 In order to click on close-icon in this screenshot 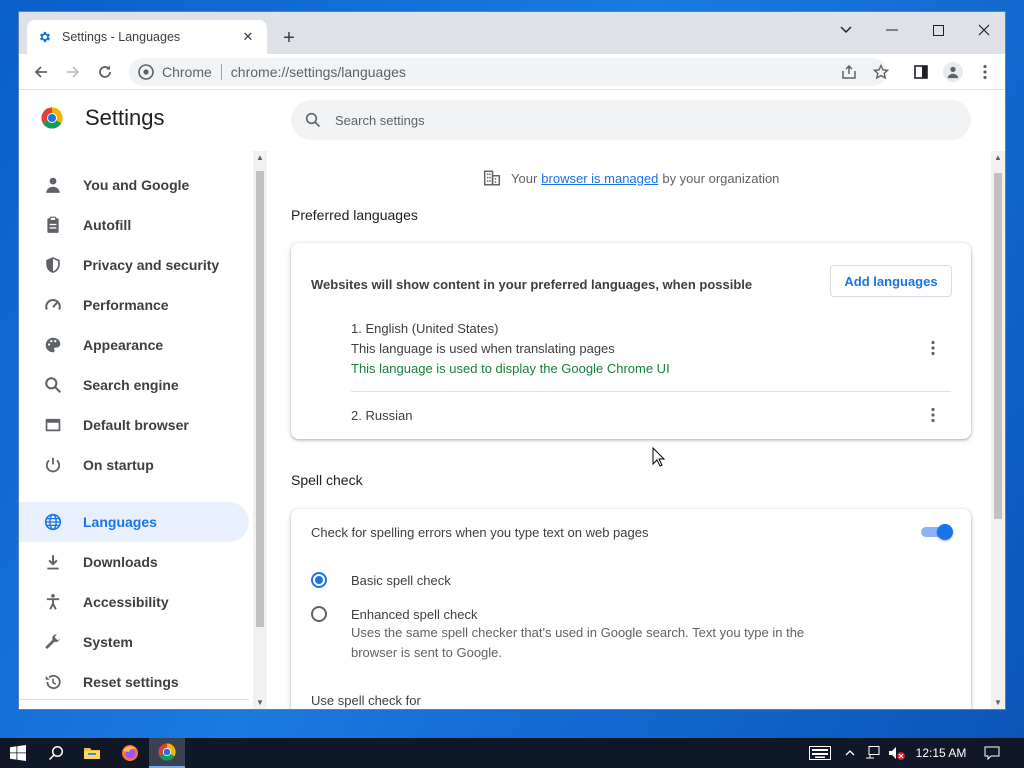, I will do `click(984, 30)`.